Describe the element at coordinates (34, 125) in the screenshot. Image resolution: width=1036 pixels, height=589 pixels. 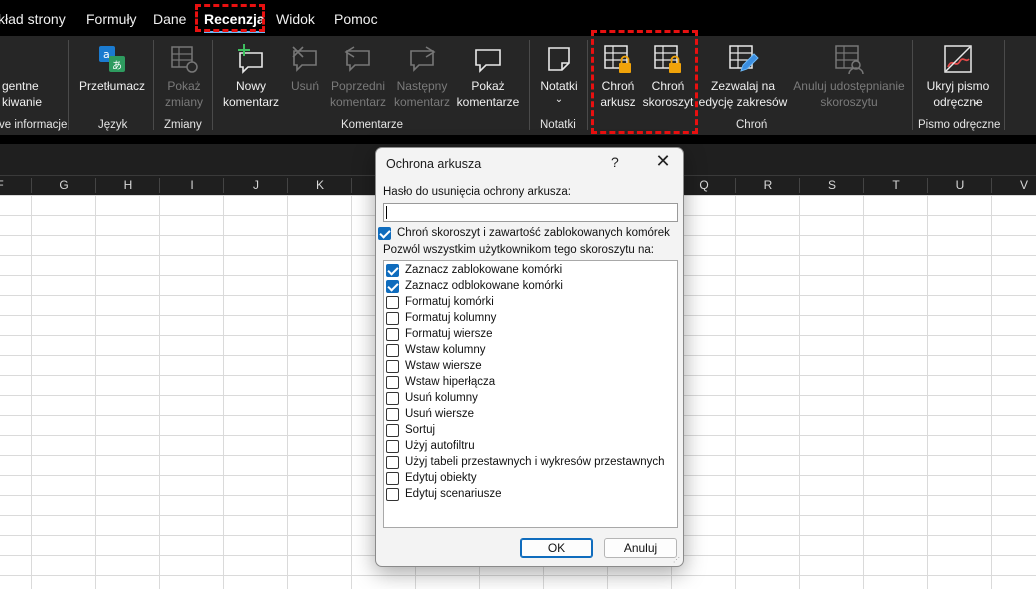
I see `group-label-insights: ve informacje` at that location.